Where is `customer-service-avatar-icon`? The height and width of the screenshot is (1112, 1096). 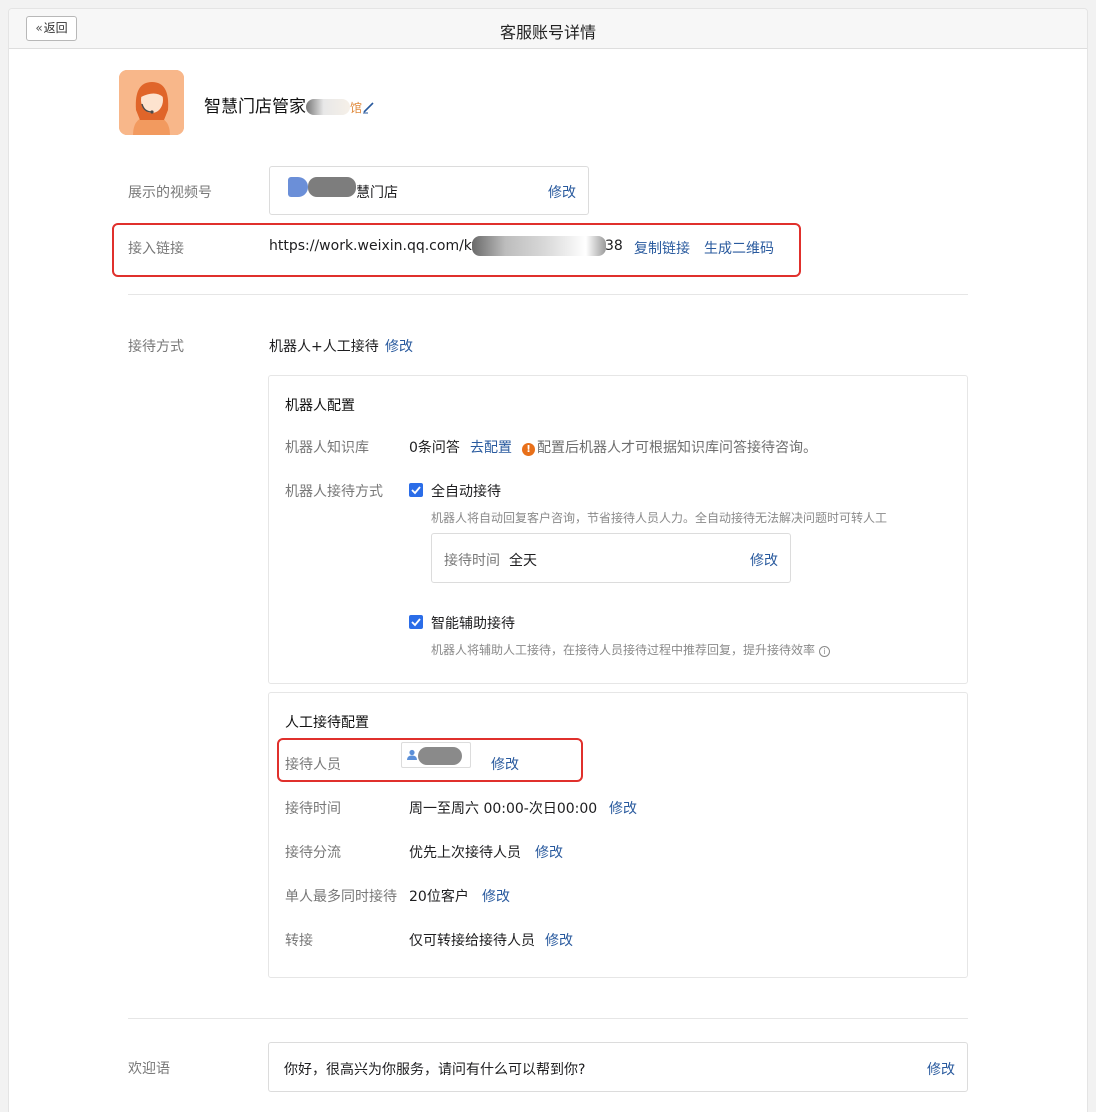 customer-service-avatar-icon is located at coordinates (151, 102).